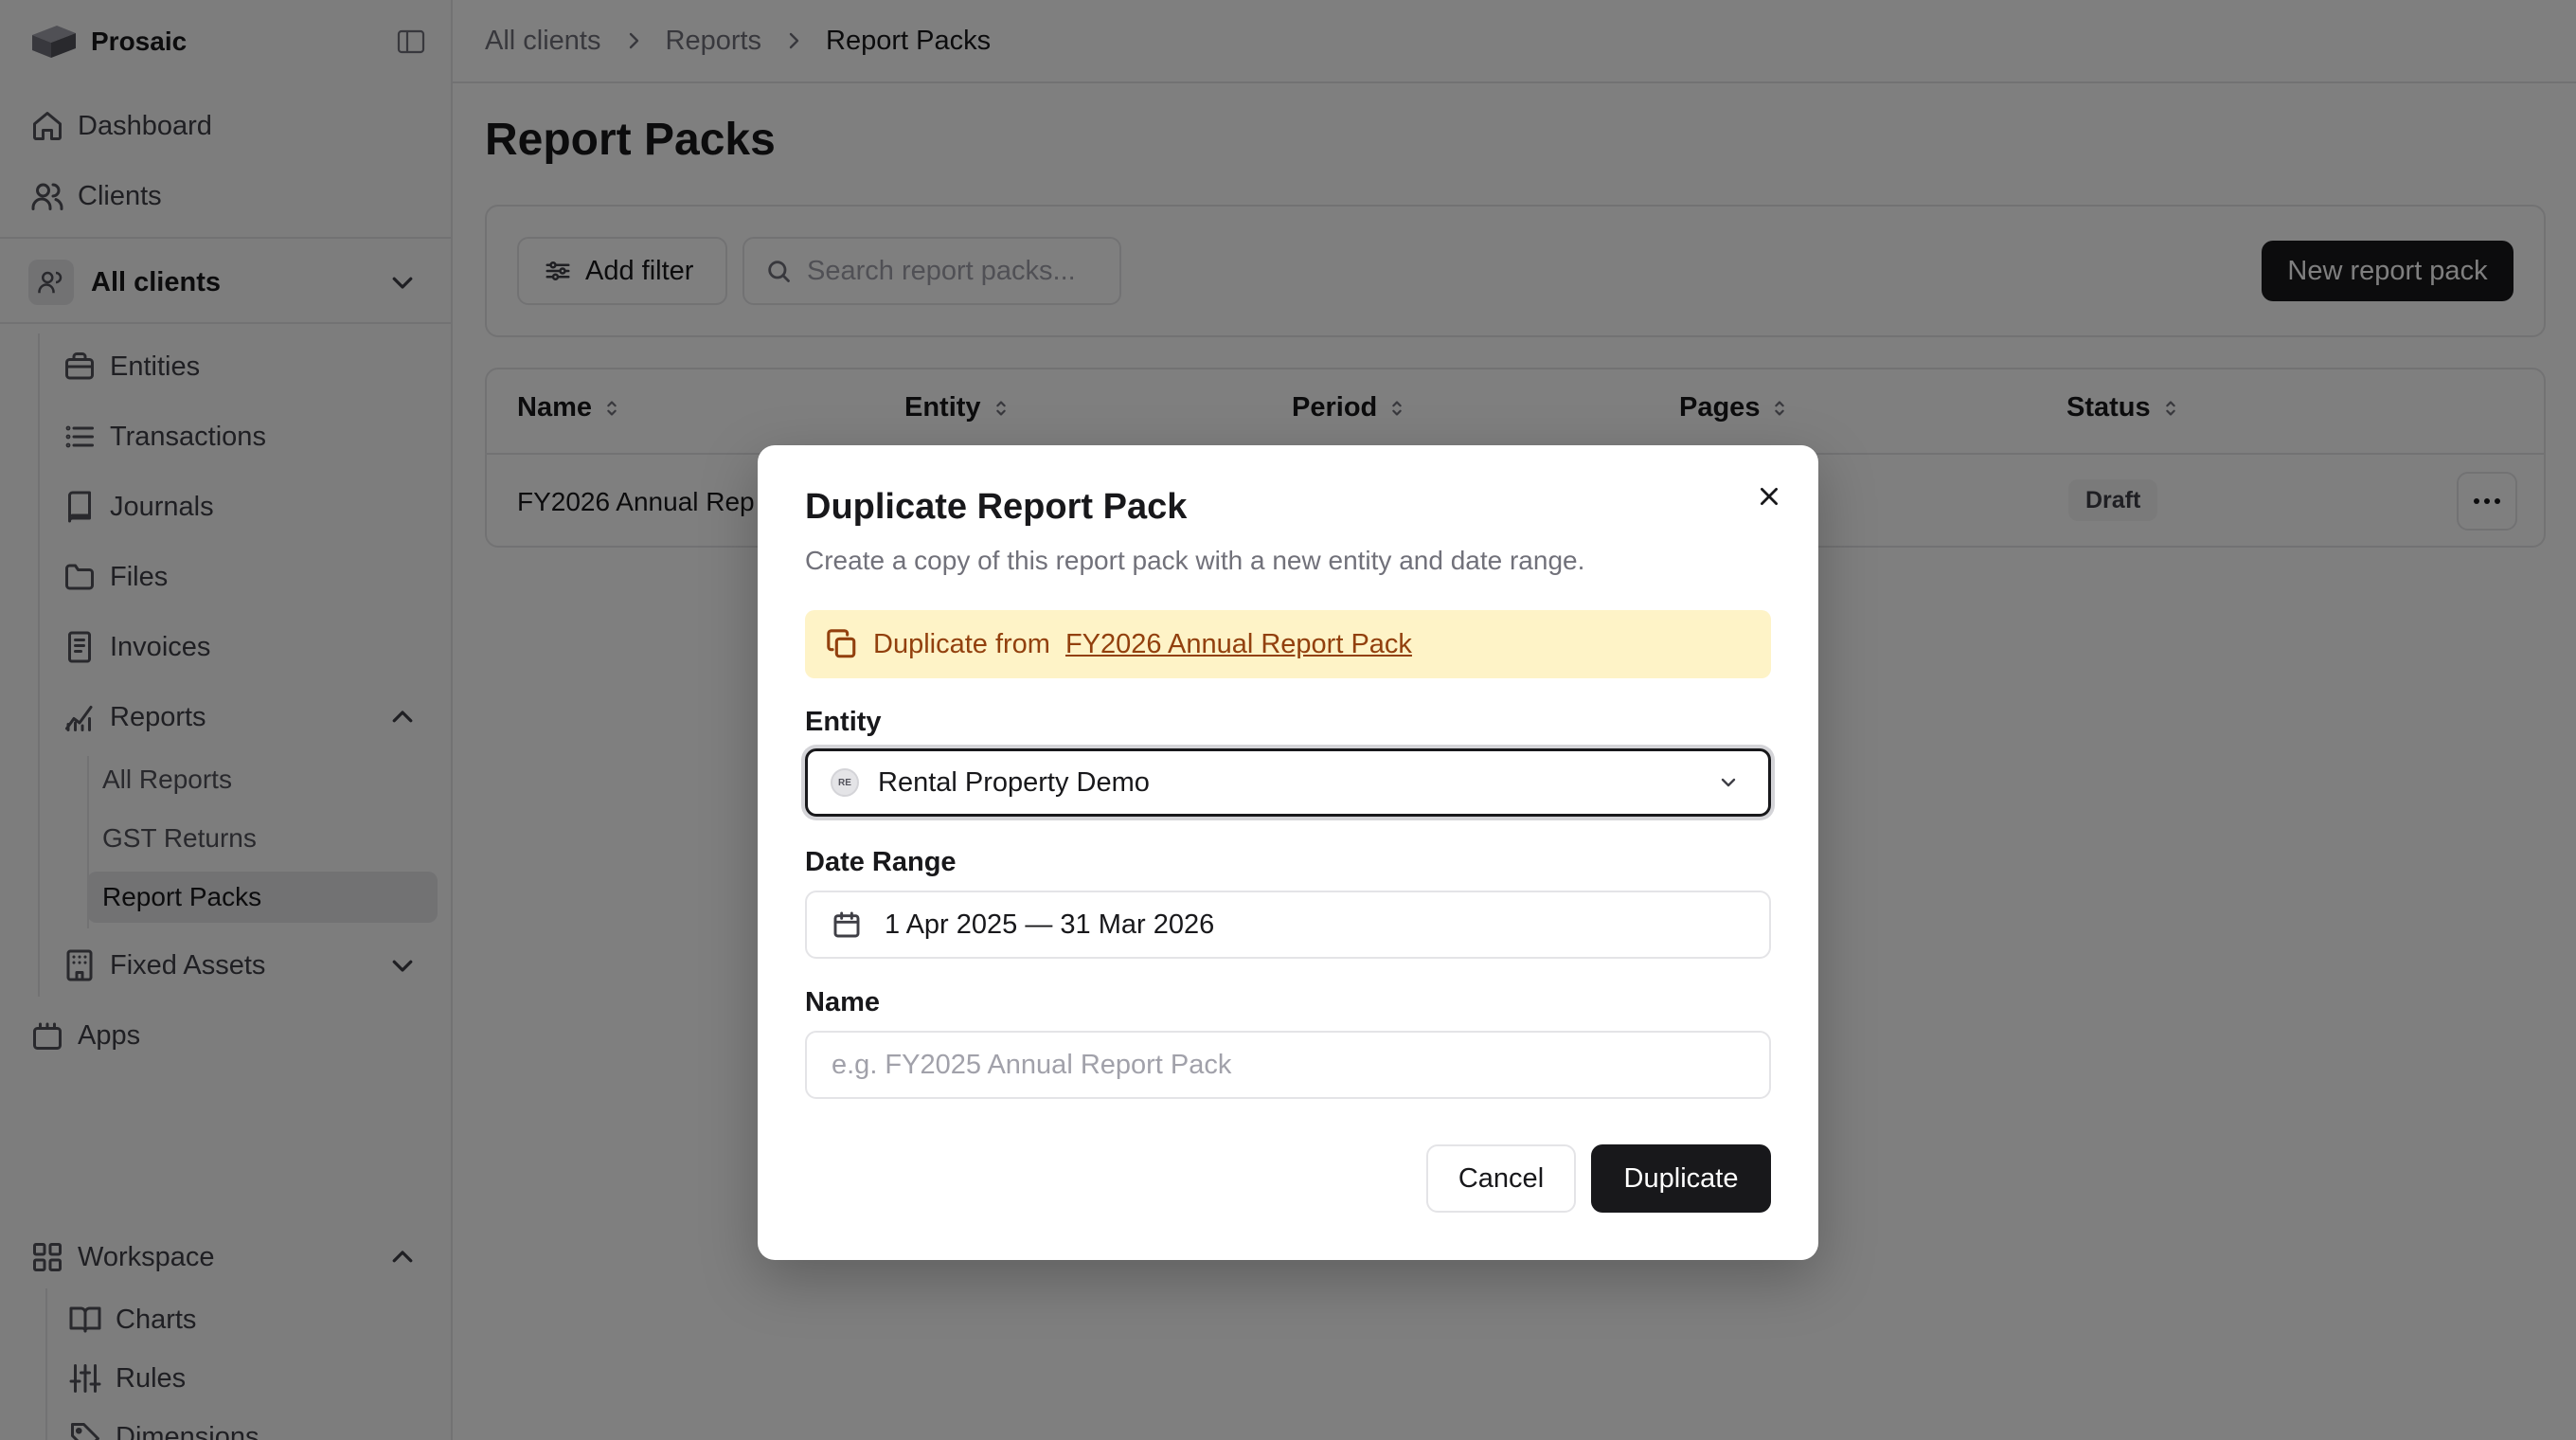 This screenshot has height=1440, width=2576. I want to click on copy-icon, so click(841, 643).